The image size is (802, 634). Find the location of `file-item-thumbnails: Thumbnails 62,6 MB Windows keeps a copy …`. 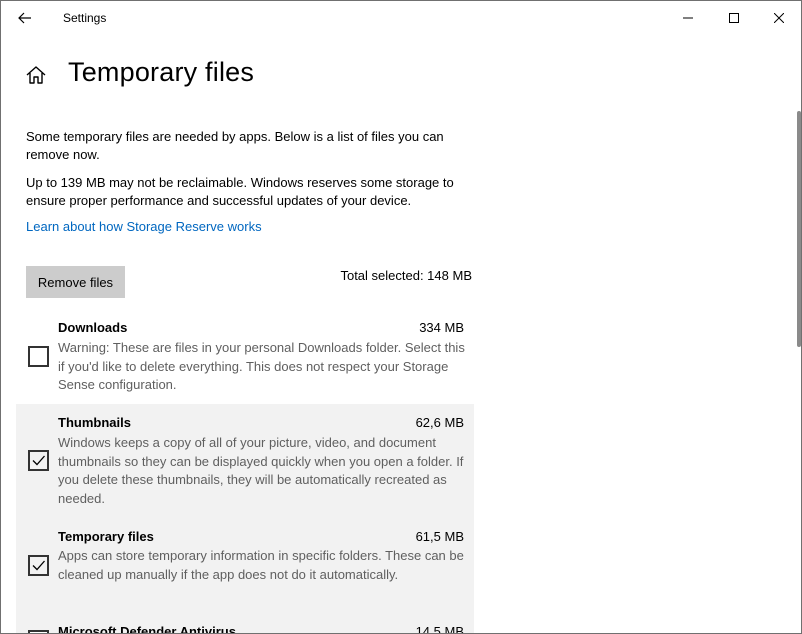

file-item-thumbnails: Thumbnails 62,6 MB Windows keeps a copy … is located at coordinates (245, 460).